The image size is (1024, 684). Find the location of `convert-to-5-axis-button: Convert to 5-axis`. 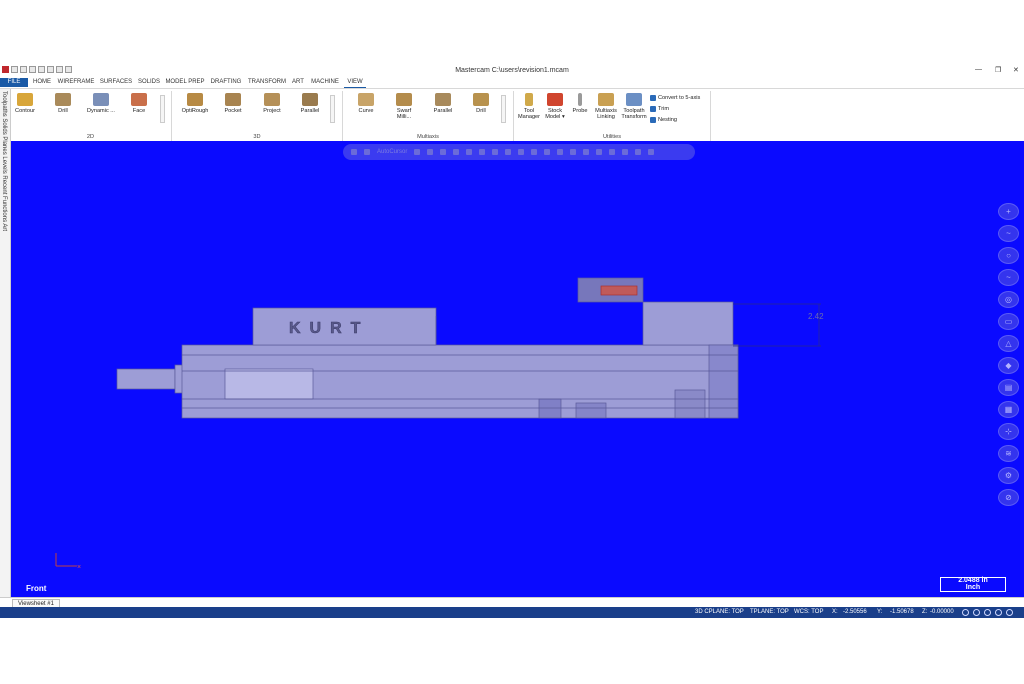

convert-to-5-axis-button: Convert to 5-axis is located at coordinates (675, 98).